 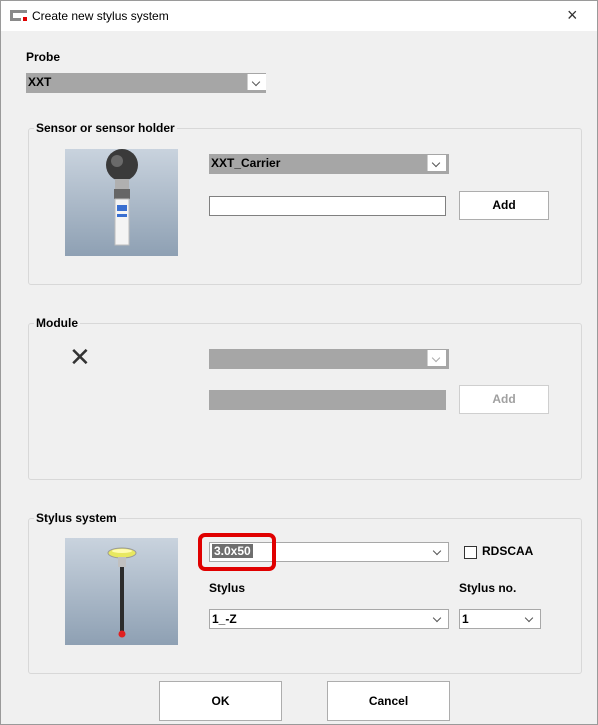 What do you see at coordinates (504, 205) in the screenshot?
I see `sensor-add-button: Add` at bounding box center [504, 205].